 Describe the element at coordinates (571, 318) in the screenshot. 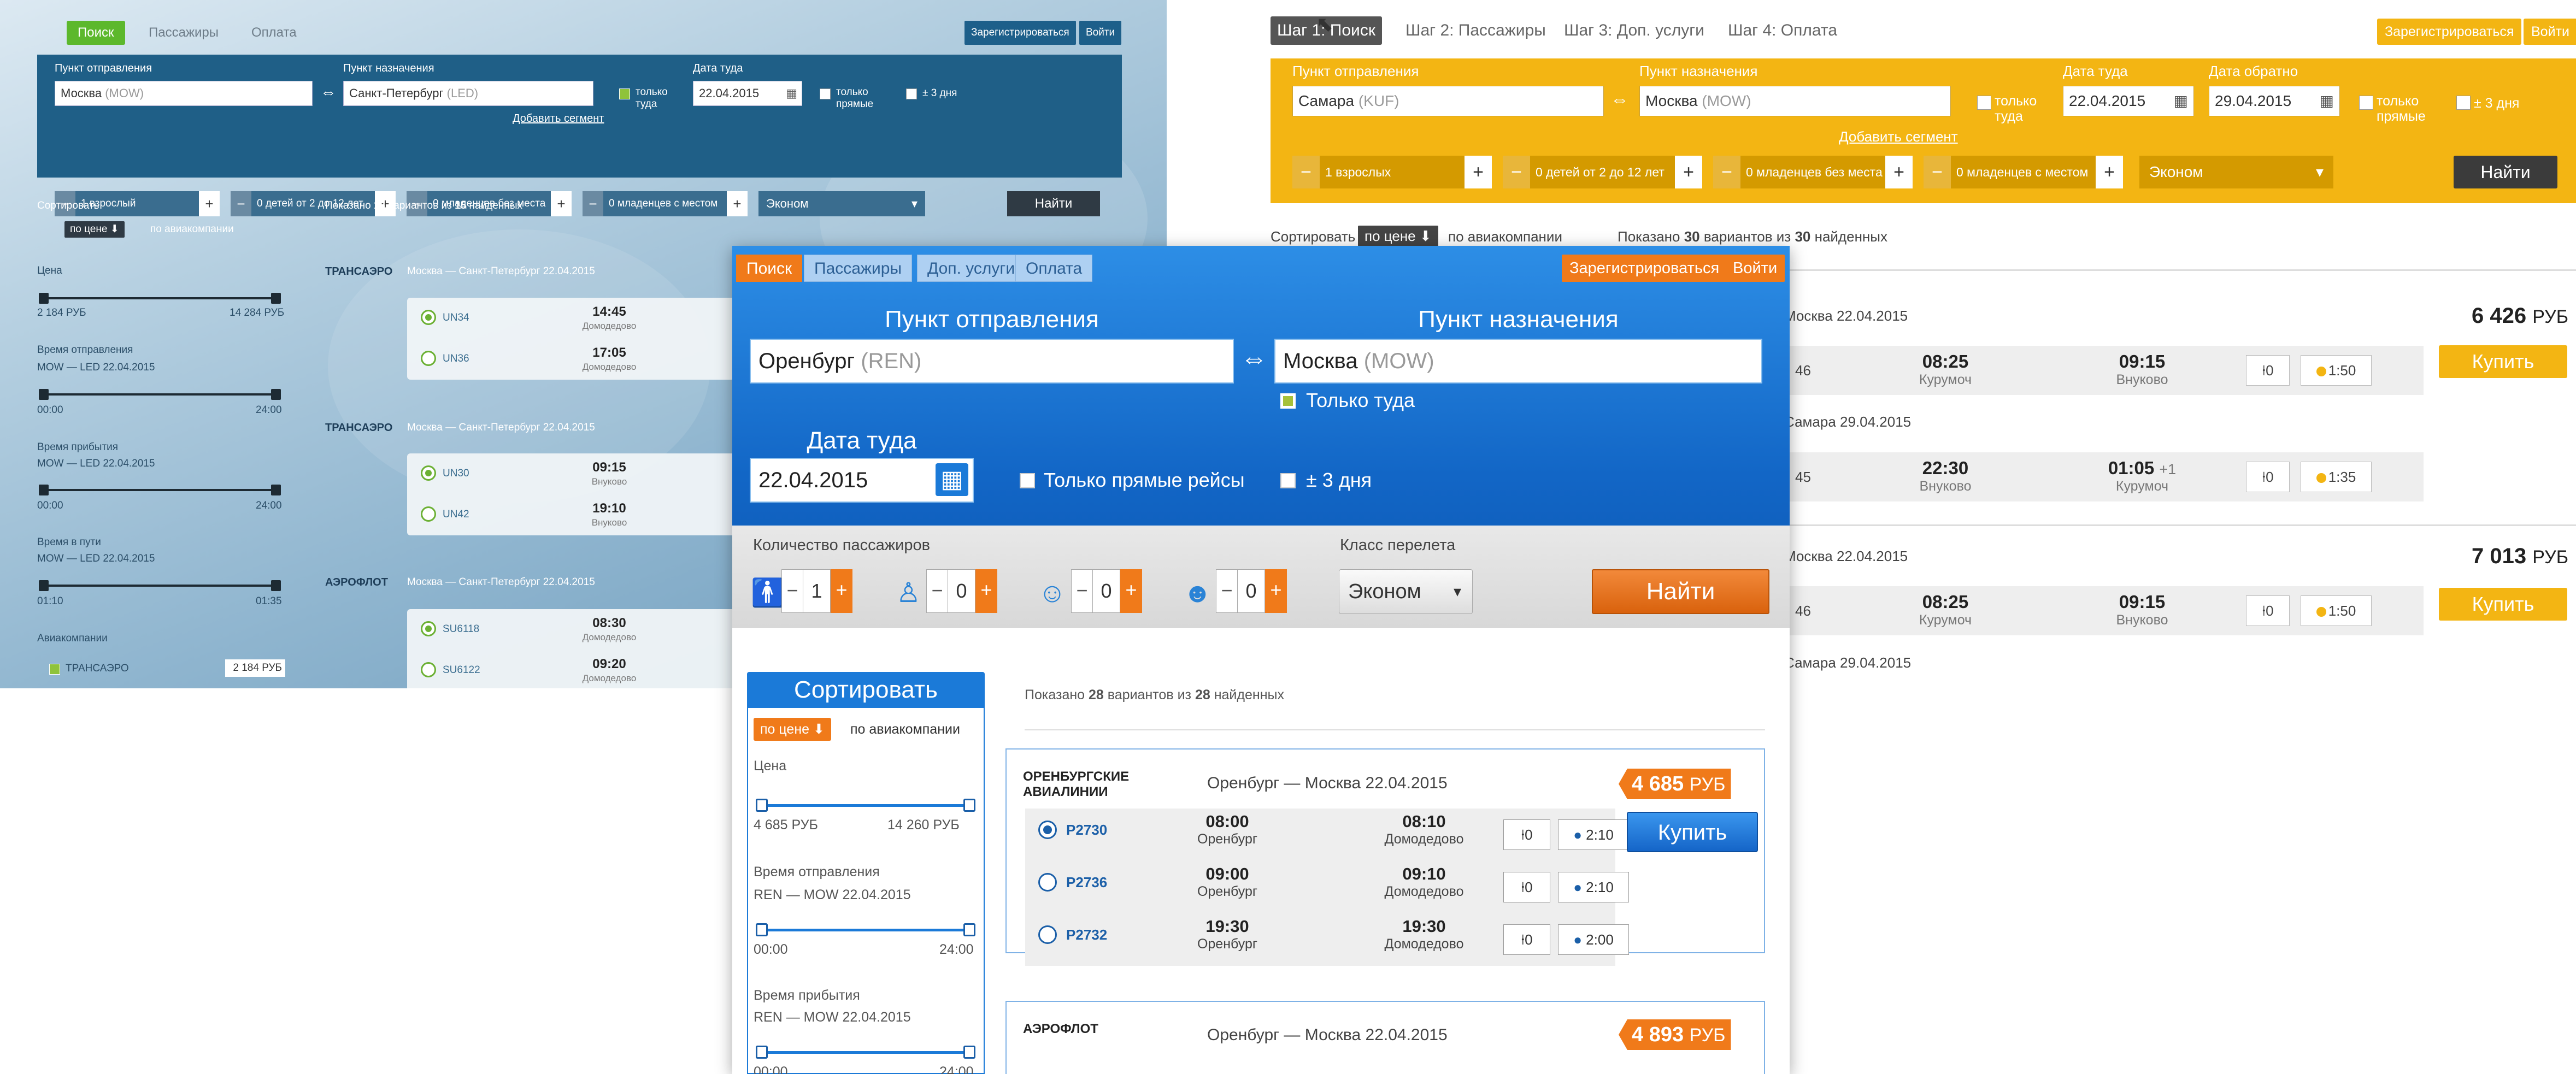

I see `flight-row: UN34 14:45 Домодедово` at that location.